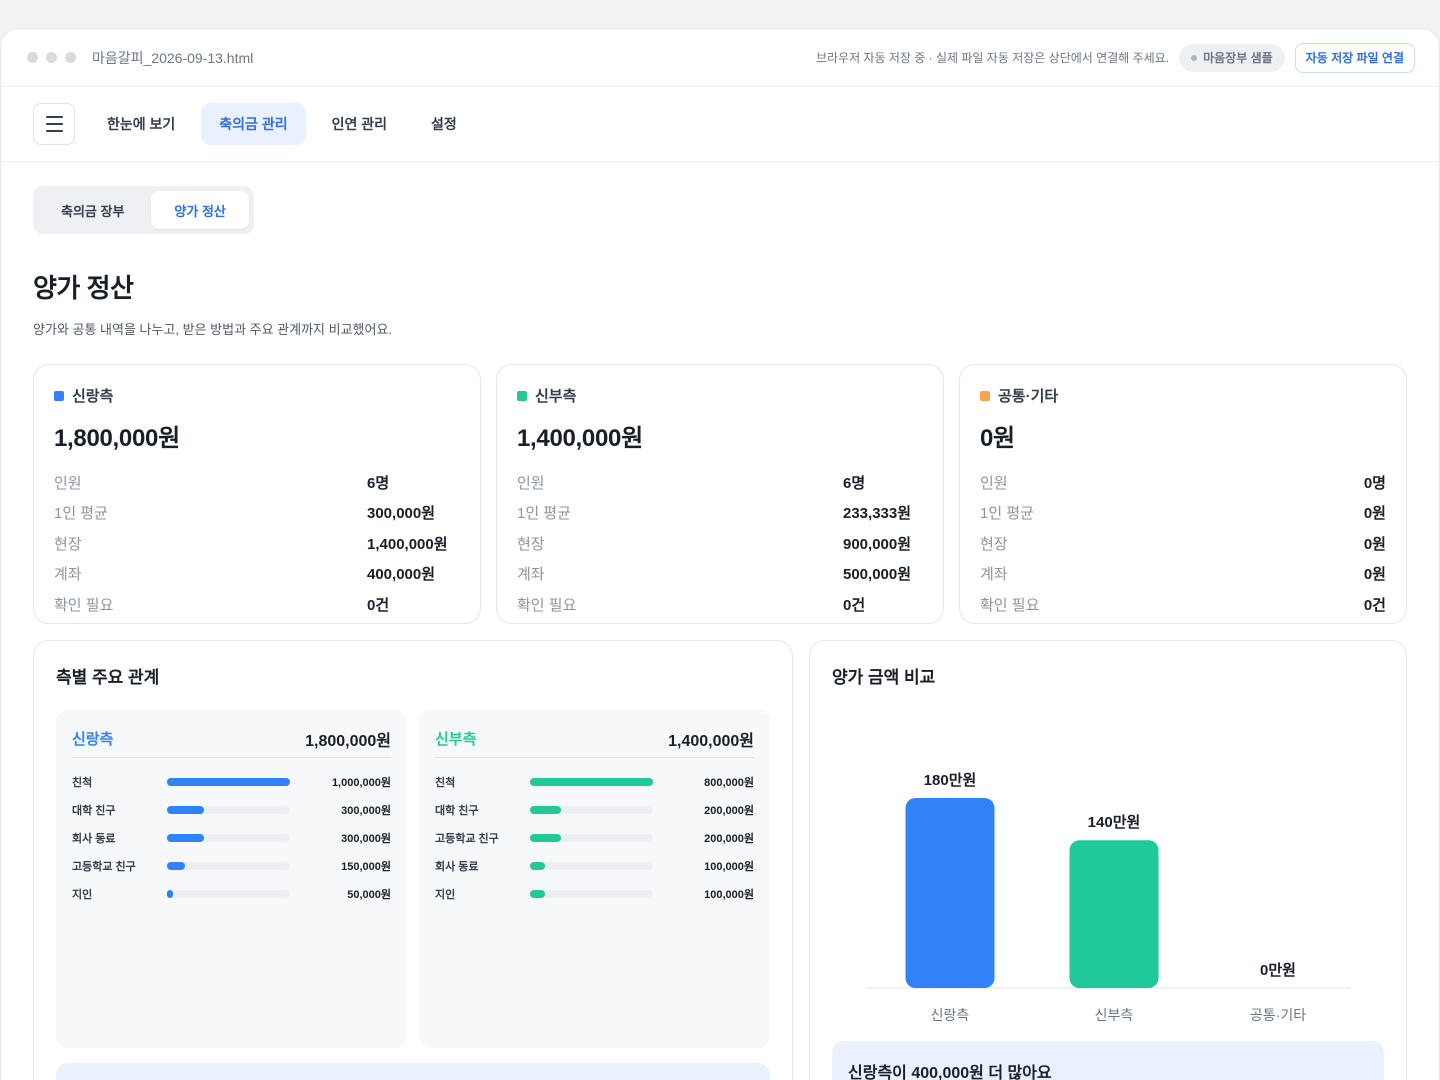 The height and width of the screenshot is (1080, 1440). I want to click on summary-card-name: 신랑측, so click(93, 396).